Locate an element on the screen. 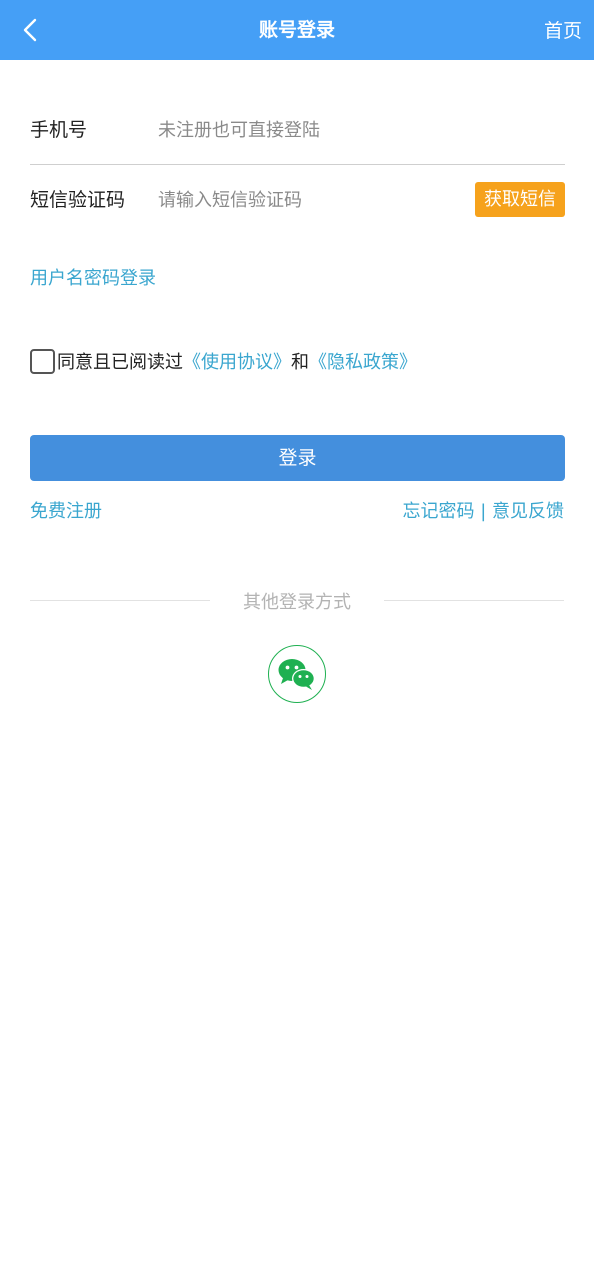 This screenshot has height=1280, width=594. login-button: 登录 is located at coordinates (297, 458).